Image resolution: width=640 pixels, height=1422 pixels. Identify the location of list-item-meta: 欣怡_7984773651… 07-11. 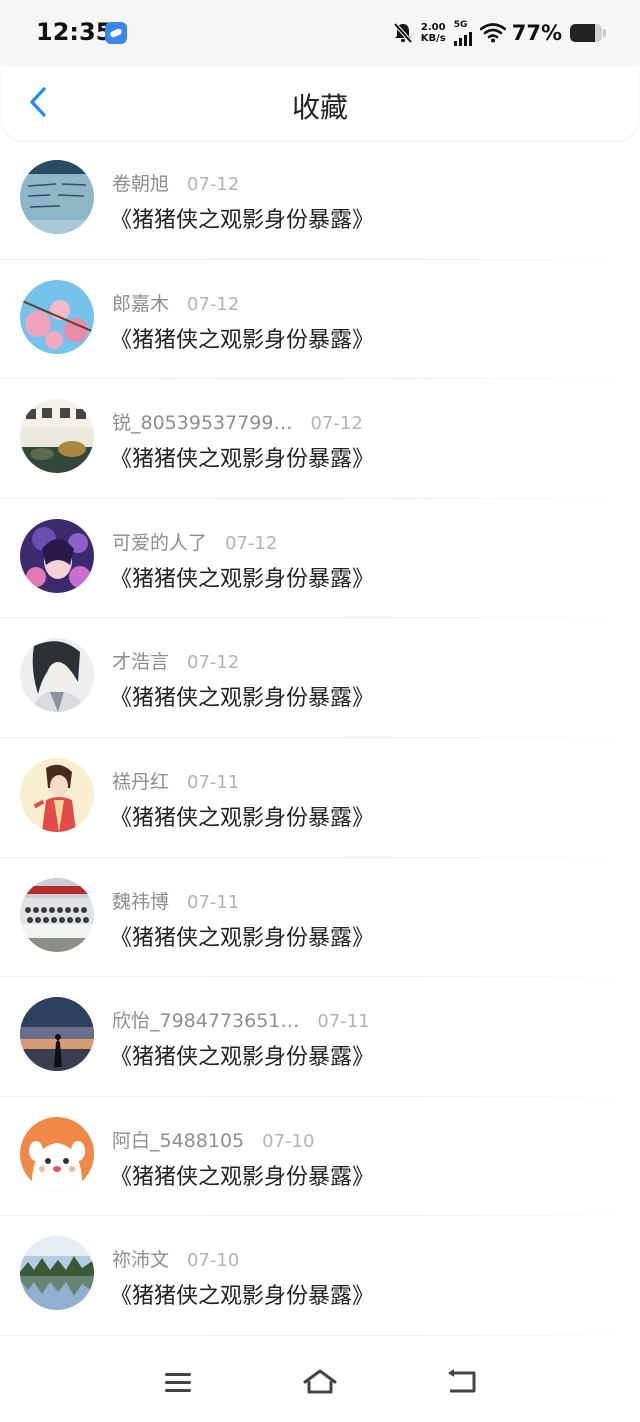
(241, 1019).